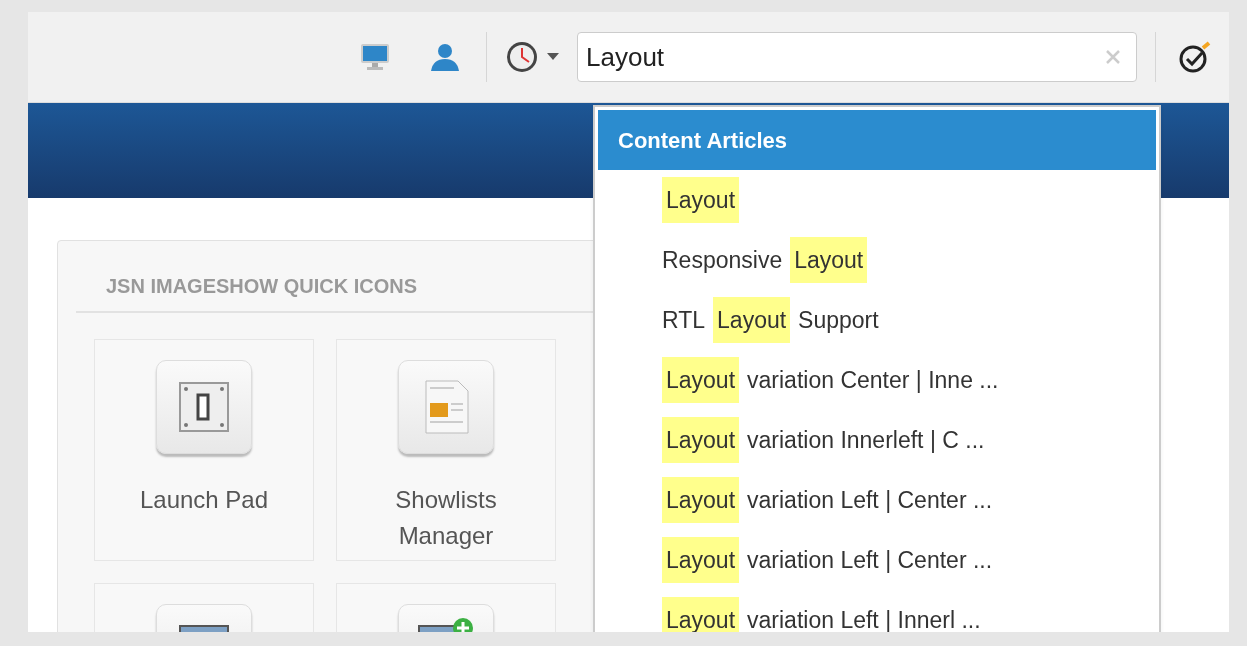 The image size is (1247, 646). What do you see at coordinates (446, 450) in the screenshot?
I see `quick-icon-tile: Showlists Manager` at bounding box center [446, 450].